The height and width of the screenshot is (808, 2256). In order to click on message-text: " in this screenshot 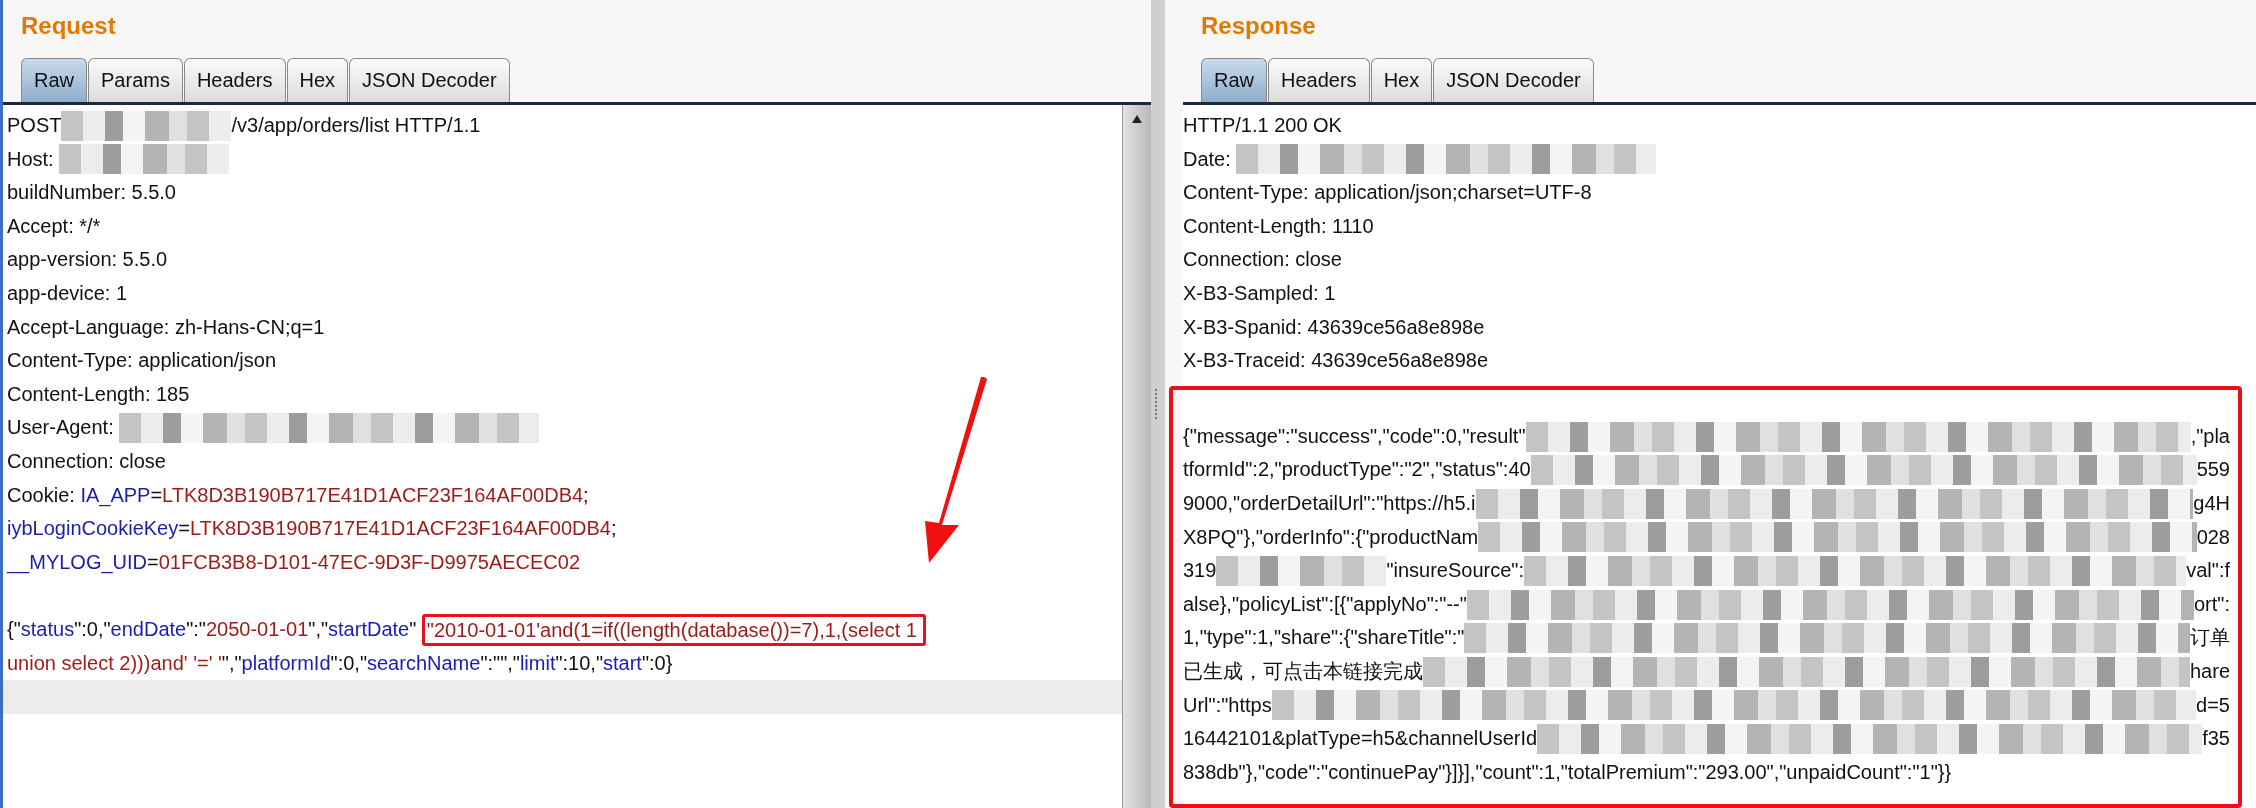, I will do `click(413, 629)`.